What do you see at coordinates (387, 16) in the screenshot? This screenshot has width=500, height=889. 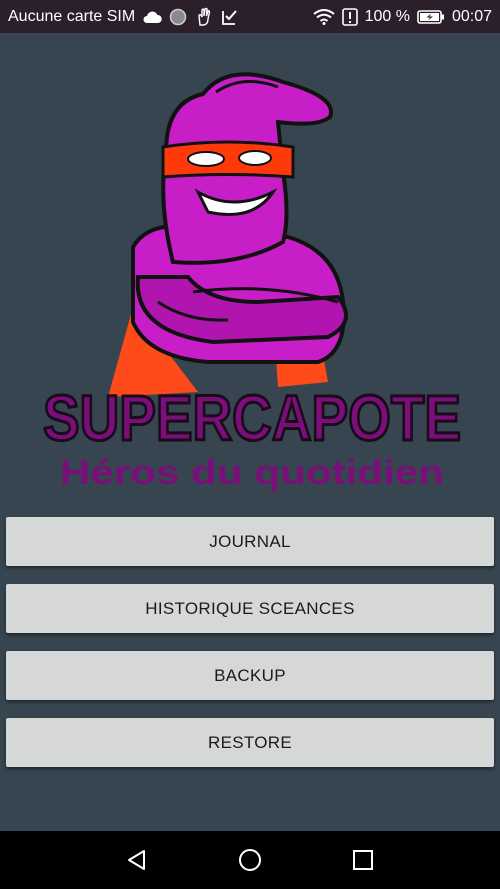 I see `battery-percent: 100 %` at bounding box center [387, 16].